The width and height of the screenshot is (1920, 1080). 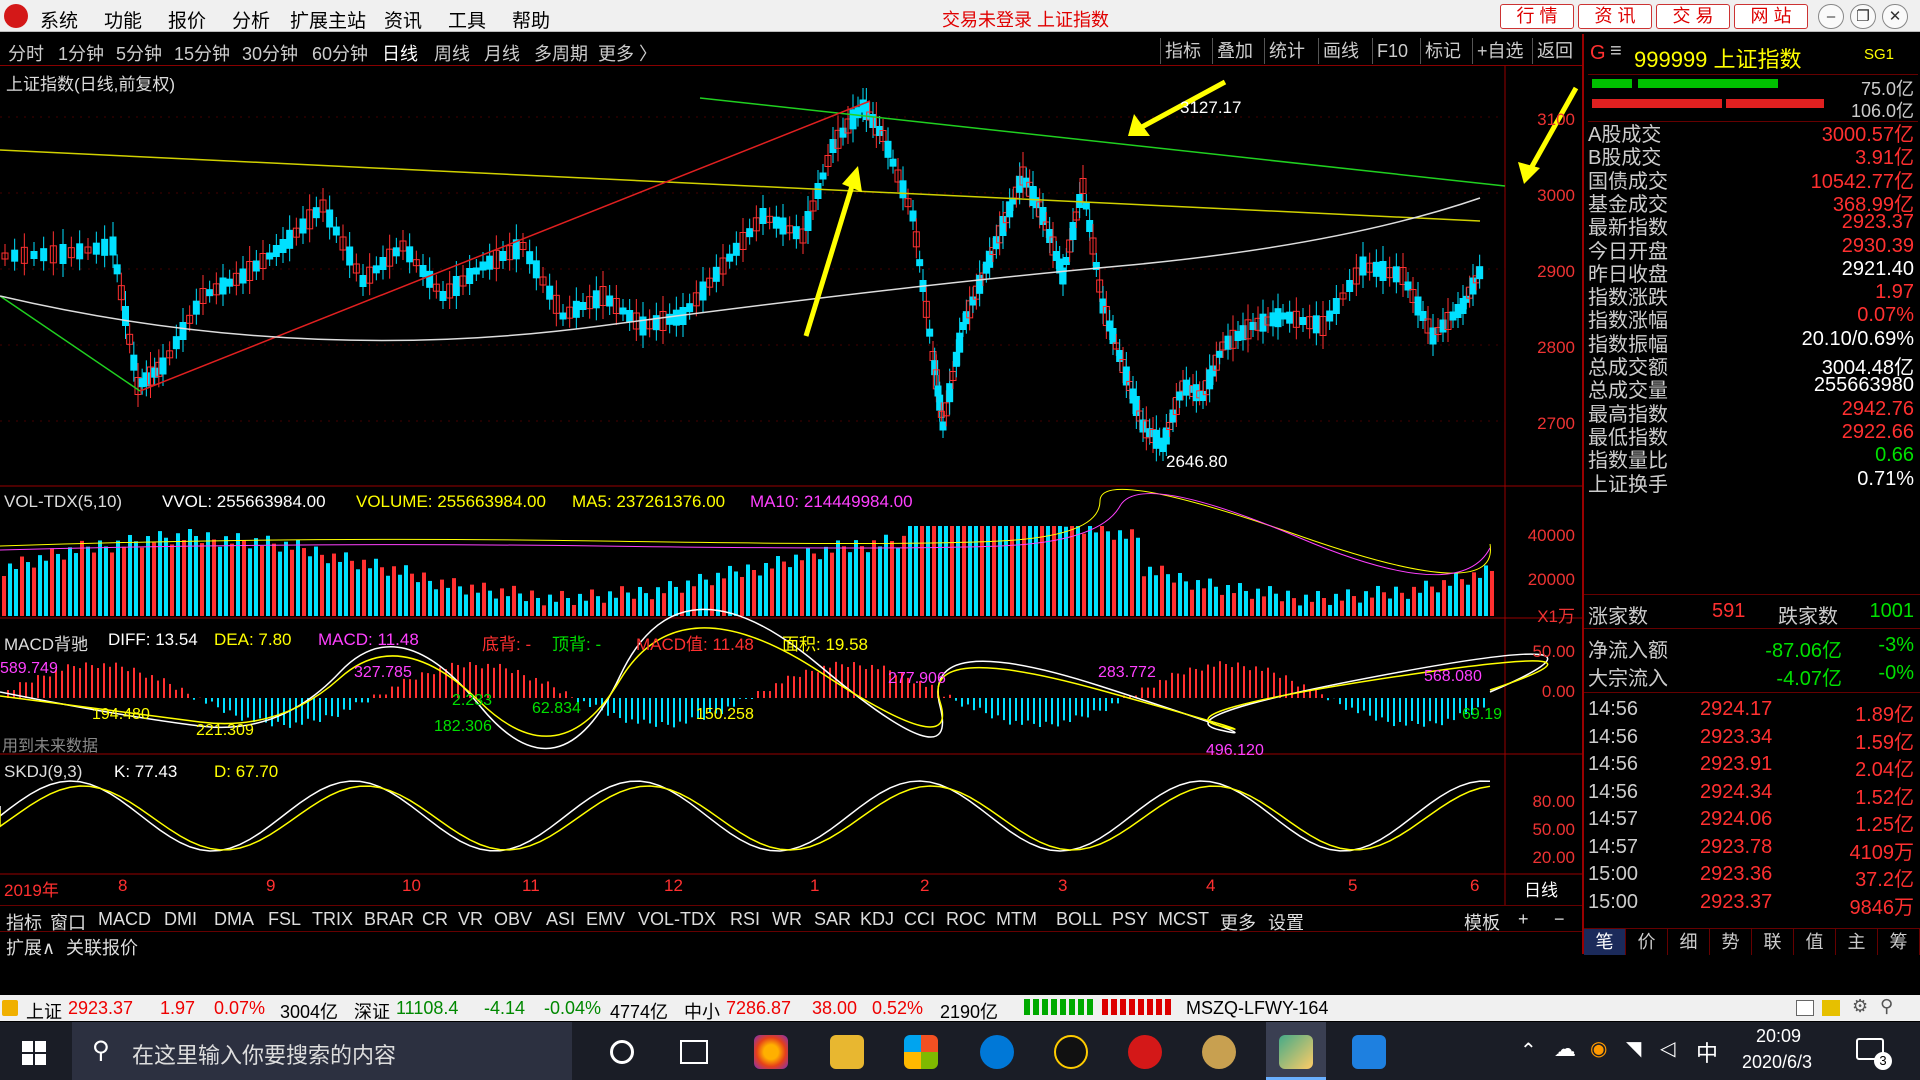 I want to click on tool-mark-button: 标记, so click(x=1442, y=51).